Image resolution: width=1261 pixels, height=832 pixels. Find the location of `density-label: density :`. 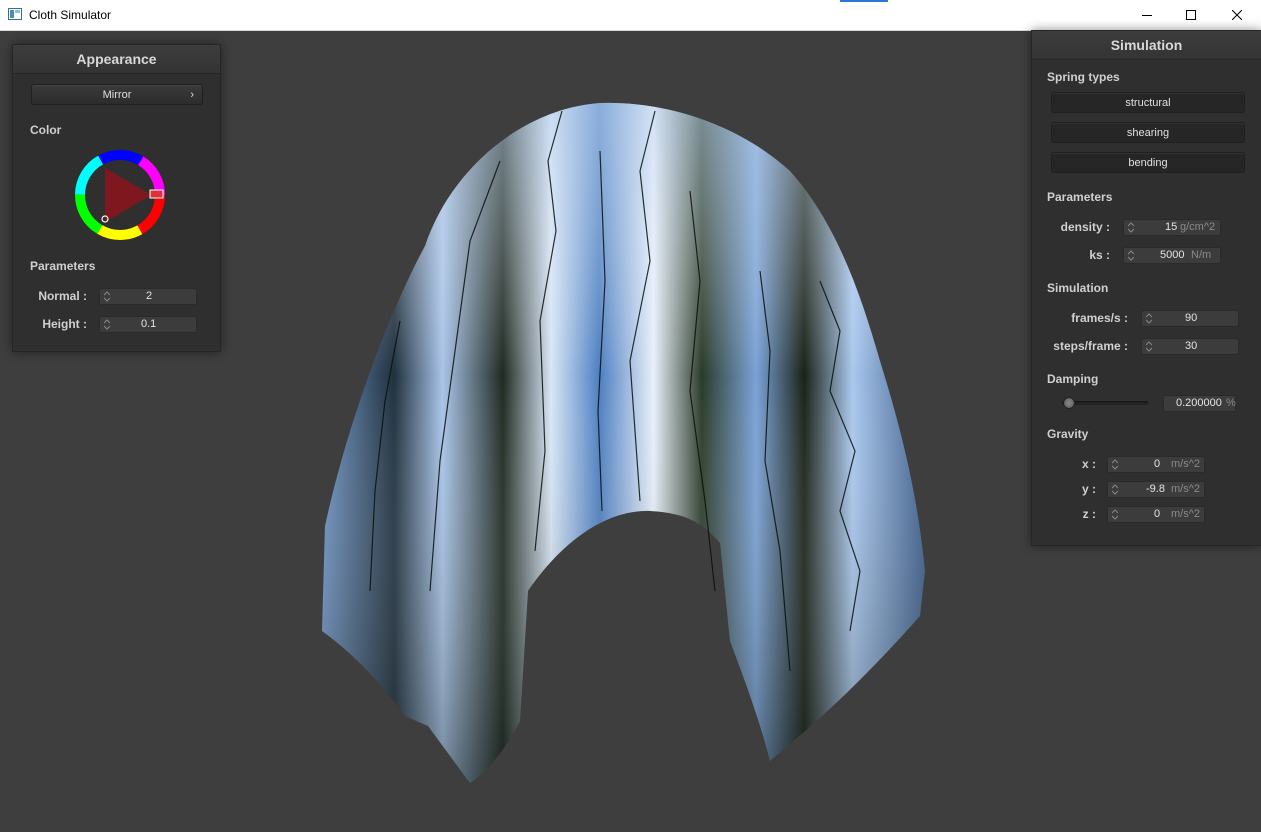

density-label: density : is located at coordinates (1085, 227).